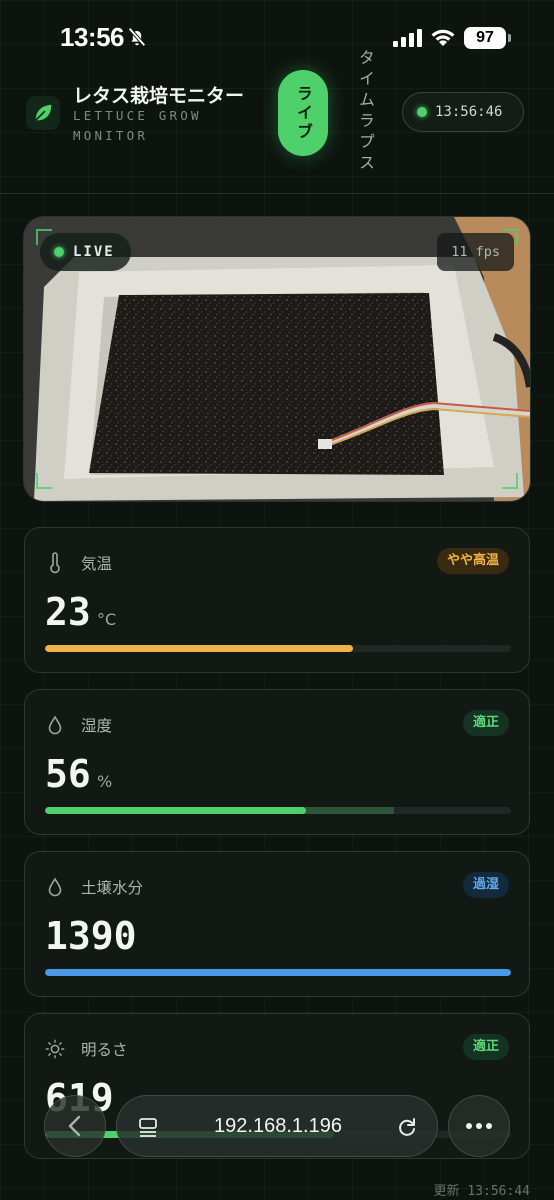 This screenshot has height=1200, width=554. I want to click on clock-display: 13:56:46, so click(463, 112).